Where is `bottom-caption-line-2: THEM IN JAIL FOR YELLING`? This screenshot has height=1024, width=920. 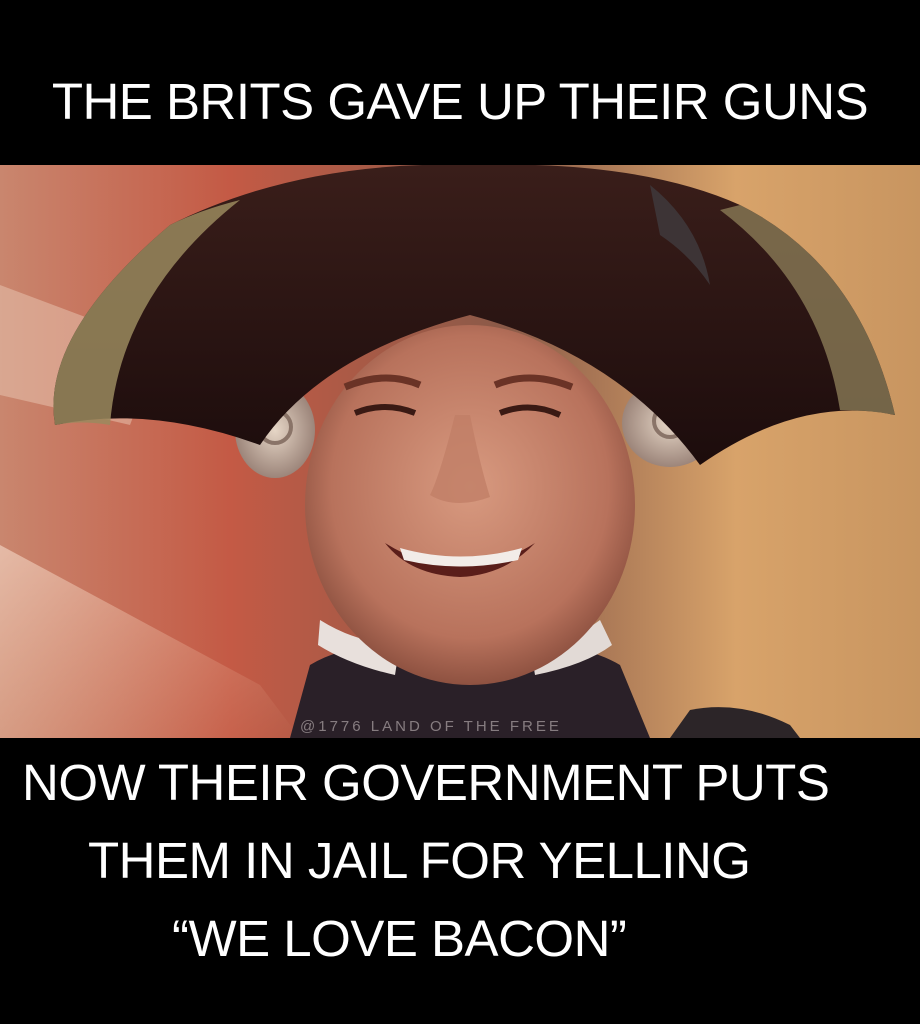
bottom-caption-line-2: THEM IN JAIL FOR YELLING is located at coordinates (419, 860).